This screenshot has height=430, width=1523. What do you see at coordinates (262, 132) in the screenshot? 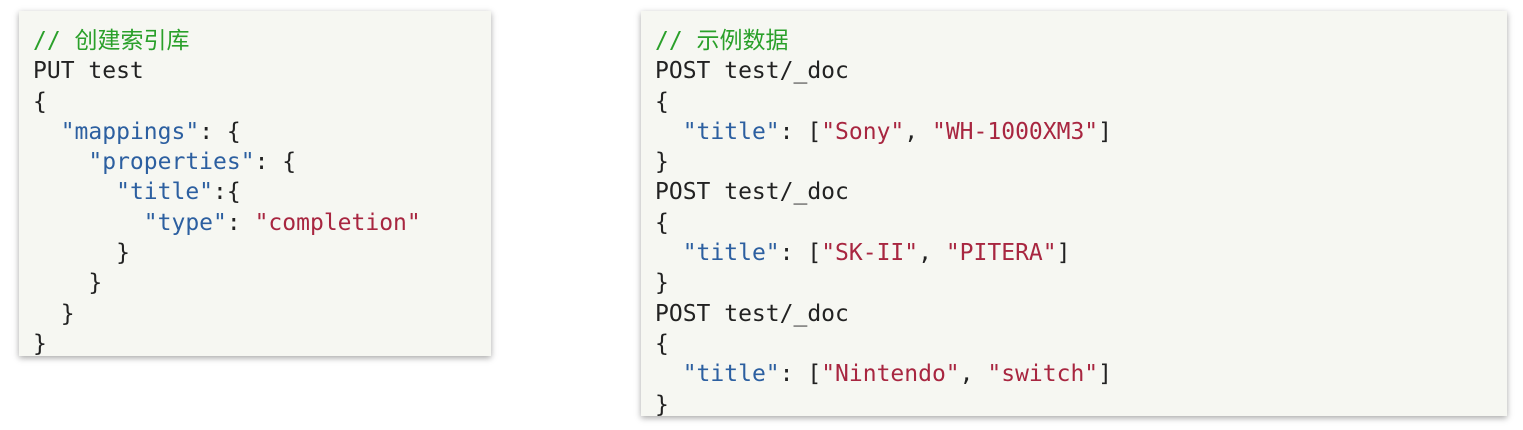
I see `code-line: "mappings": {` at bounding box center [262, 132].